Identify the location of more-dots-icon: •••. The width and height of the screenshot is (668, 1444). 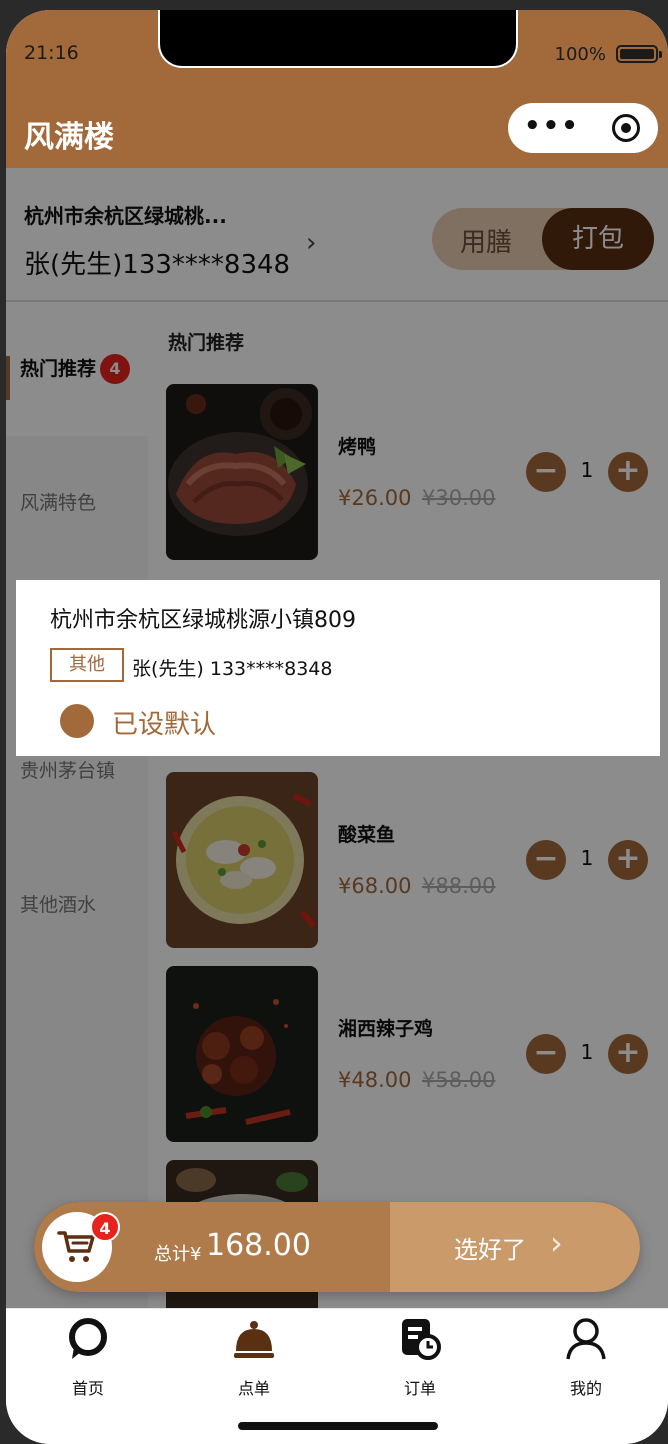
(552, 126).